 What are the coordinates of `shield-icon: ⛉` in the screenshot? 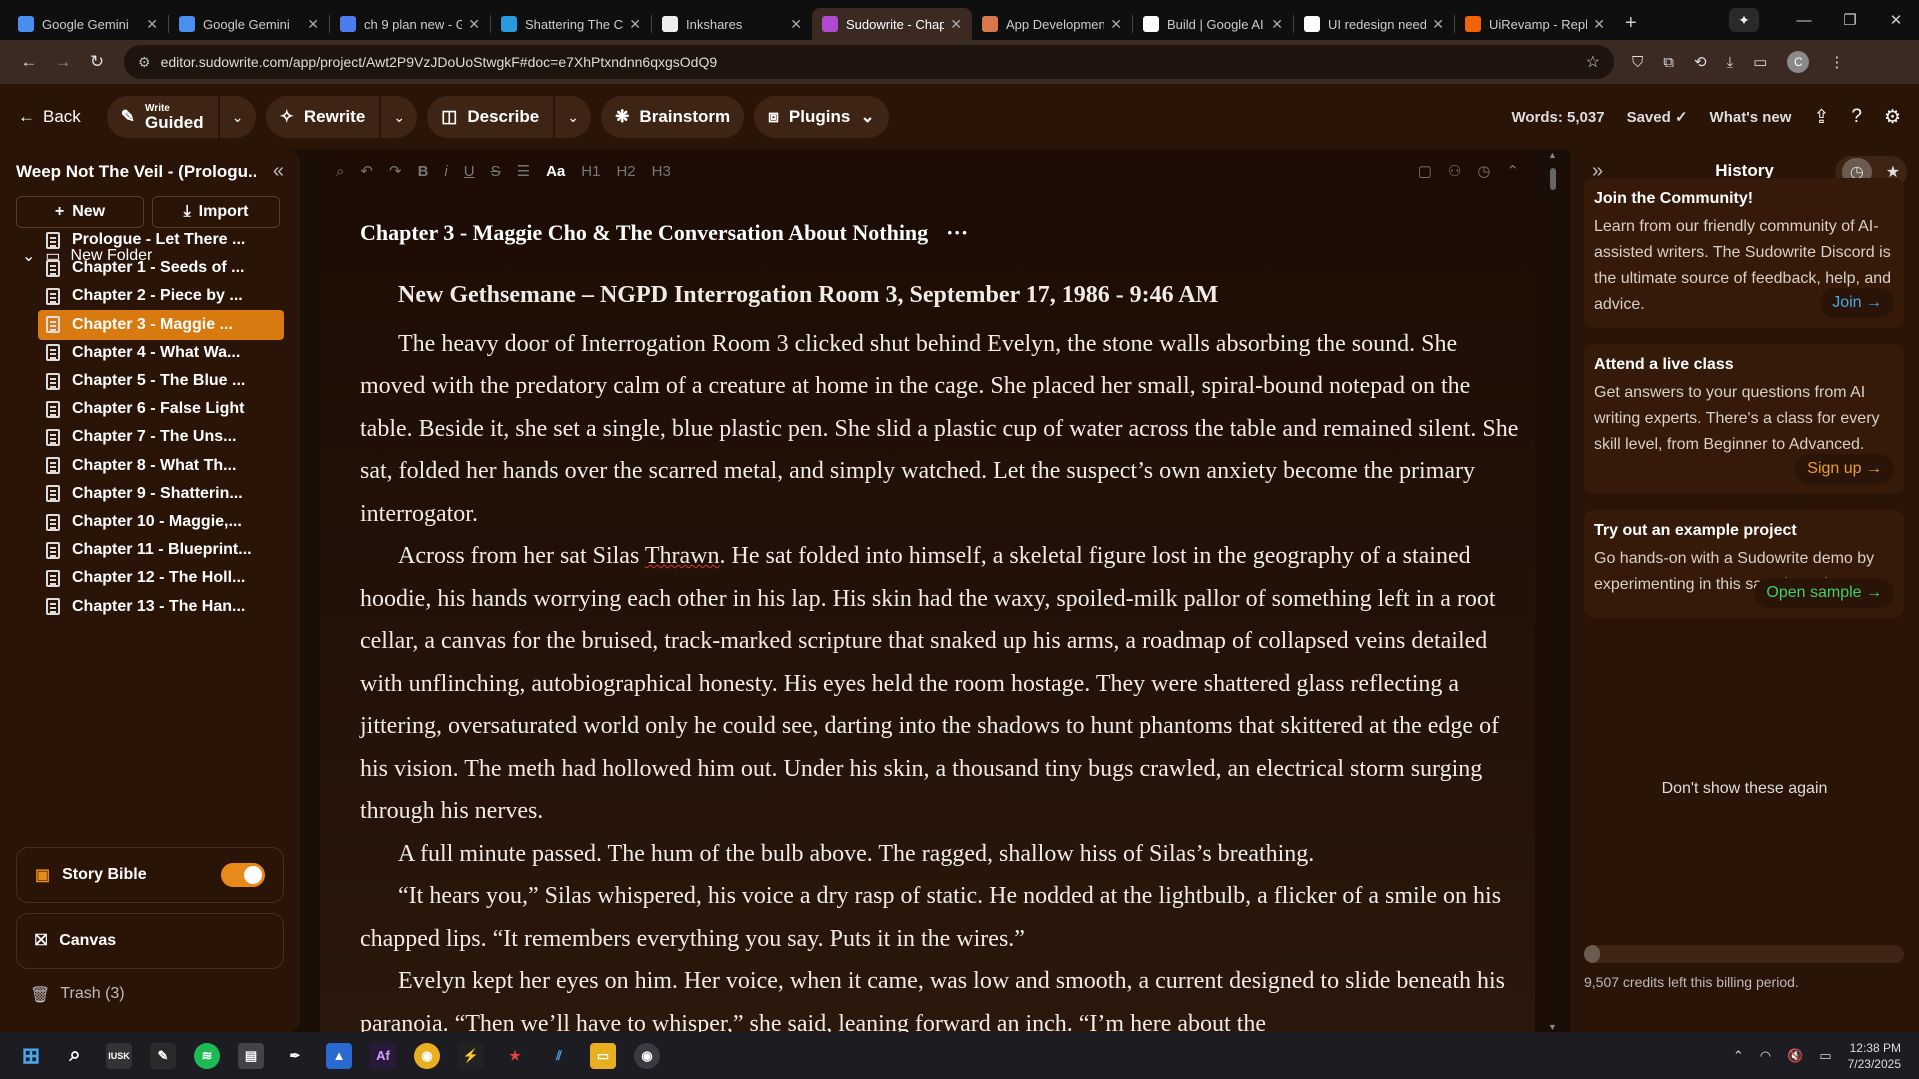 It's located at (1637, 62).